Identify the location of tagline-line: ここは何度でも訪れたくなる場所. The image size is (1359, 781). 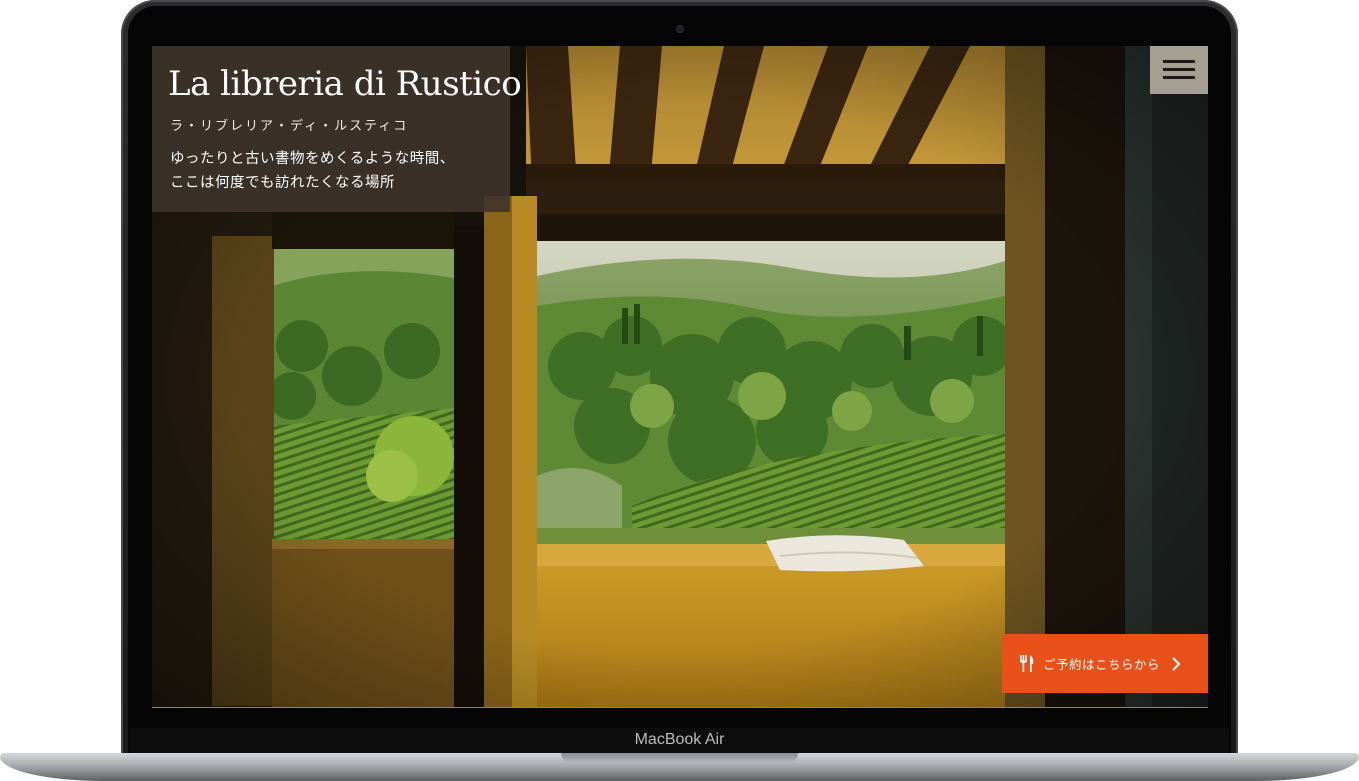
(282, 183).